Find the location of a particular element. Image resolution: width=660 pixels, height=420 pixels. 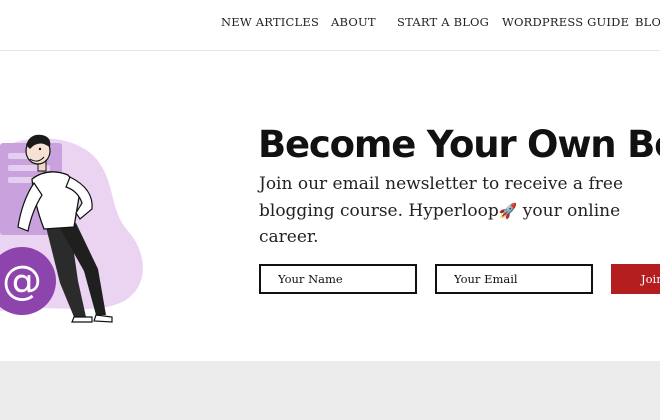

nav-wordpress-guide: WORDPRESS GUIDE is located at coordinates (565, 22).